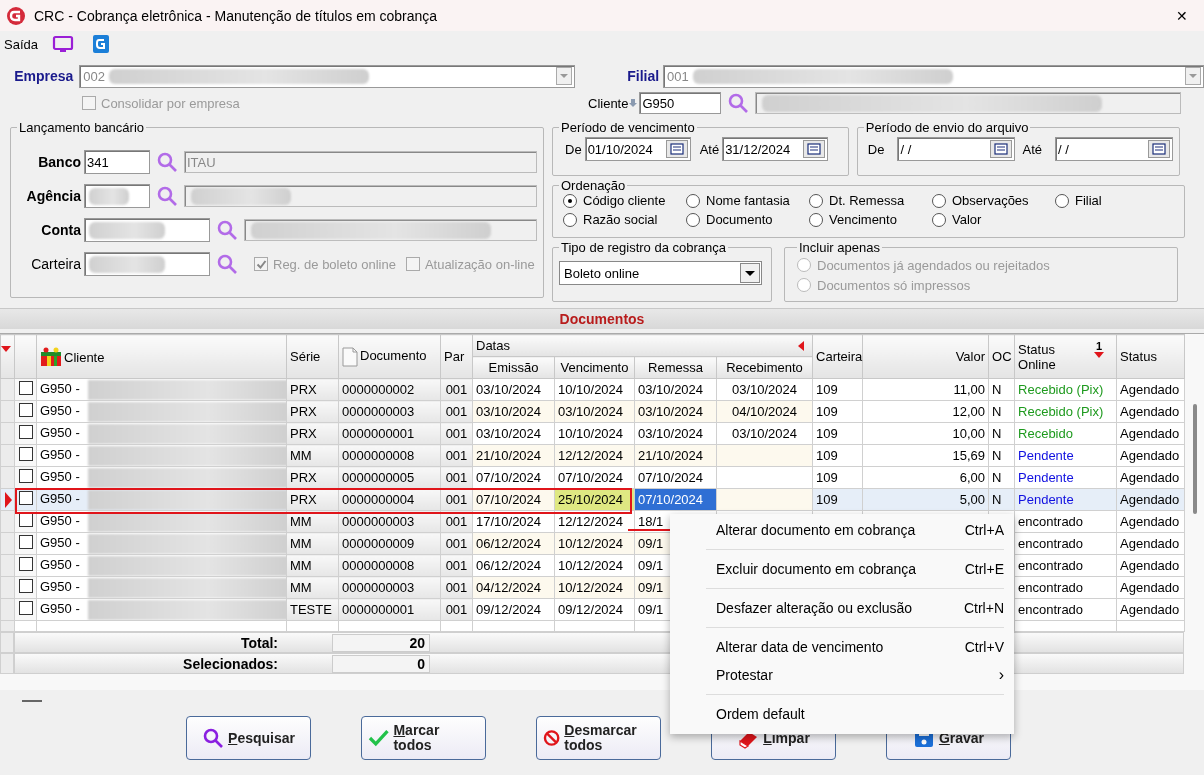 The height and width of the screenshot is (775, 1204). I want to click on submenu-arrow: ›, so click(1001, 675).